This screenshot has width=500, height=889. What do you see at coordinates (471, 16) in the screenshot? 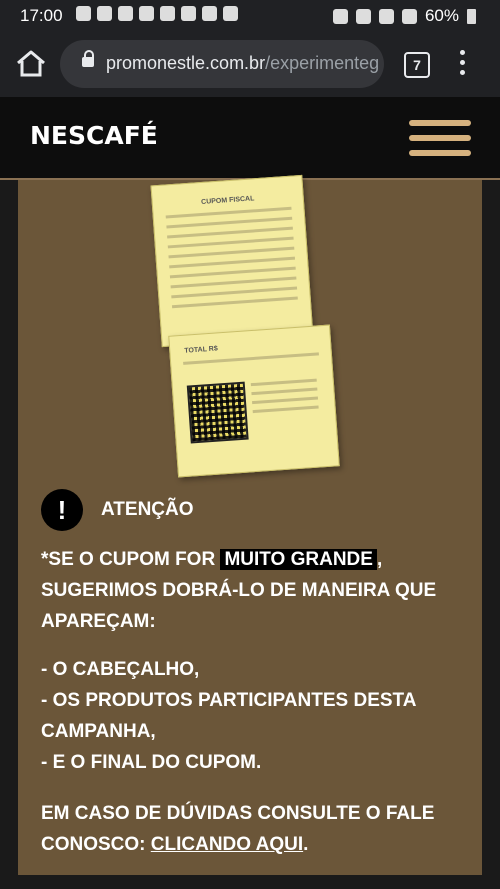
I see `battery-icon` at bounding box center [471, 16].